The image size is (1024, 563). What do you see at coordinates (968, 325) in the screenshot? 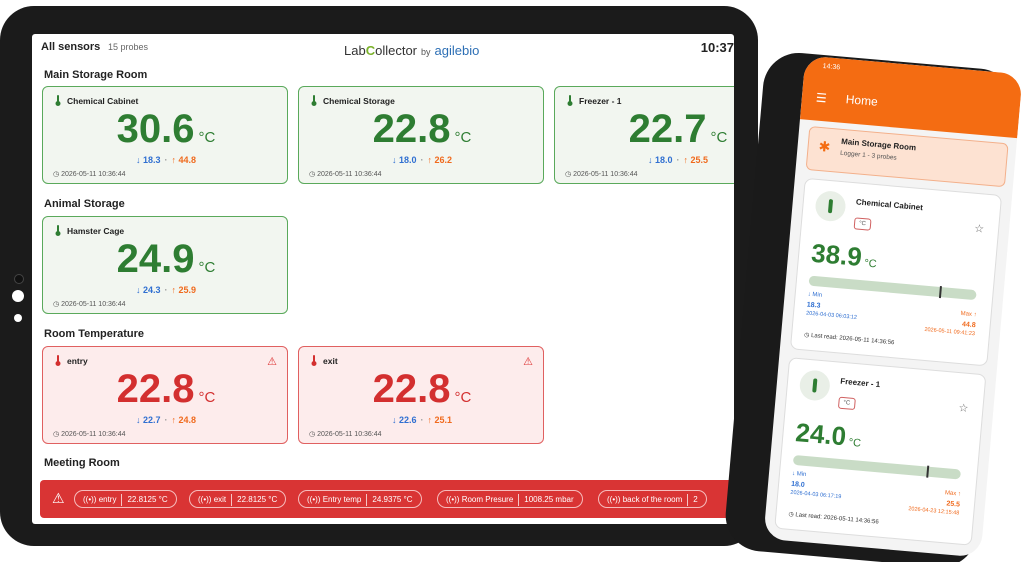
I see `max-value: 44.8` at bounding box center [968, 325].